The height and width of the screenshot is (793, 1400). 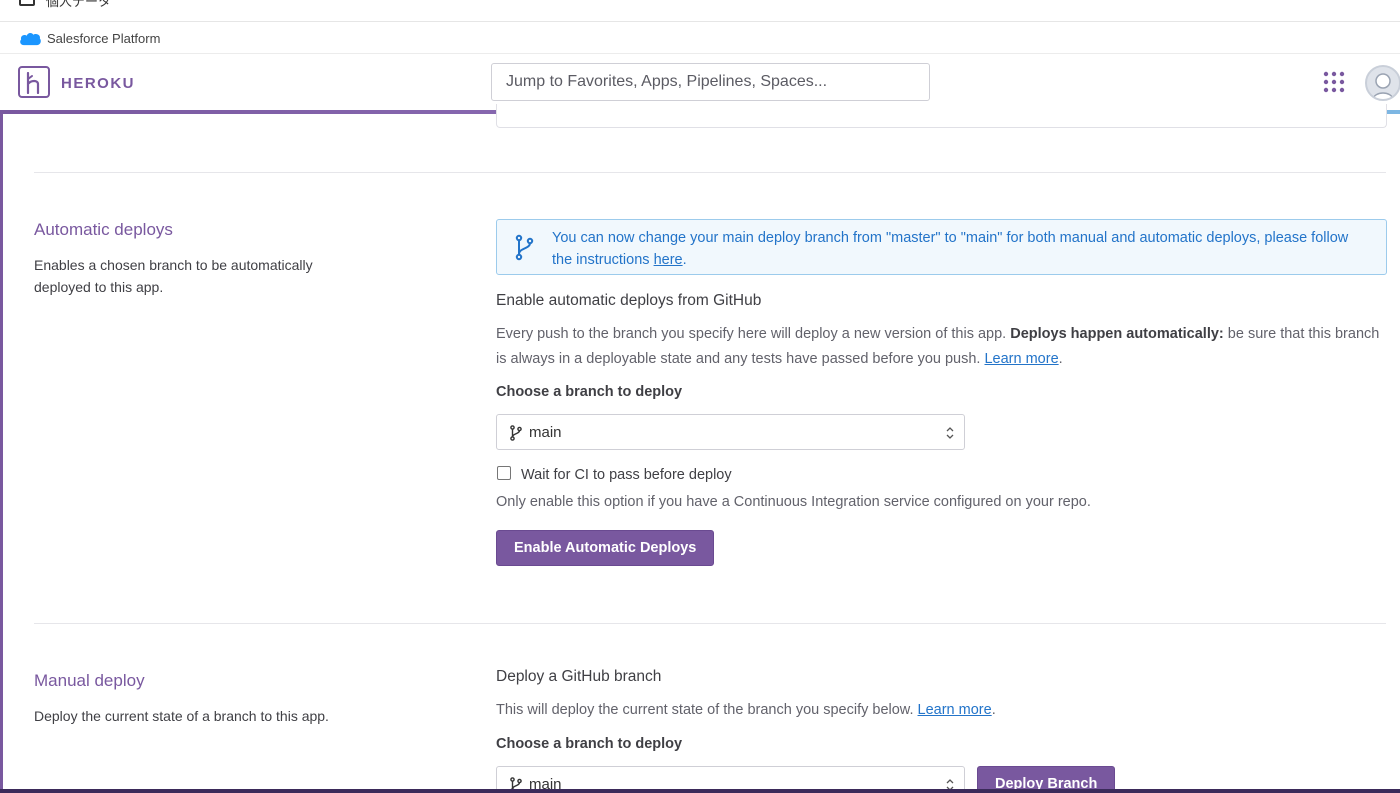 I want to click on user-avatar, so click(x=1382, y=83).